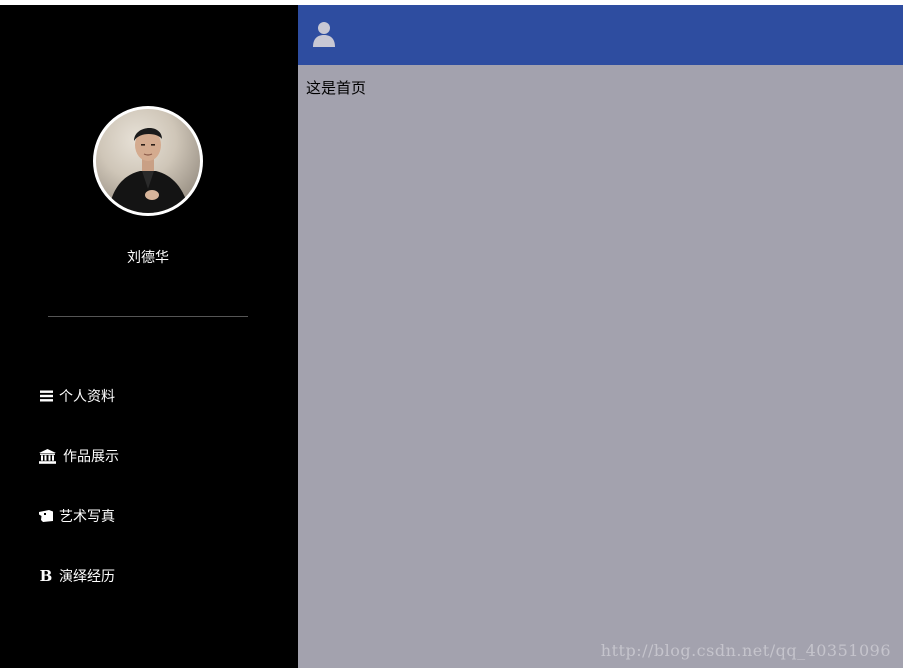 This screenshot has height=668, width=903. What do you see at coordinates (148, 316) in the screenshot?
I see `sidebar-divider` at bounding box center [148, 316].